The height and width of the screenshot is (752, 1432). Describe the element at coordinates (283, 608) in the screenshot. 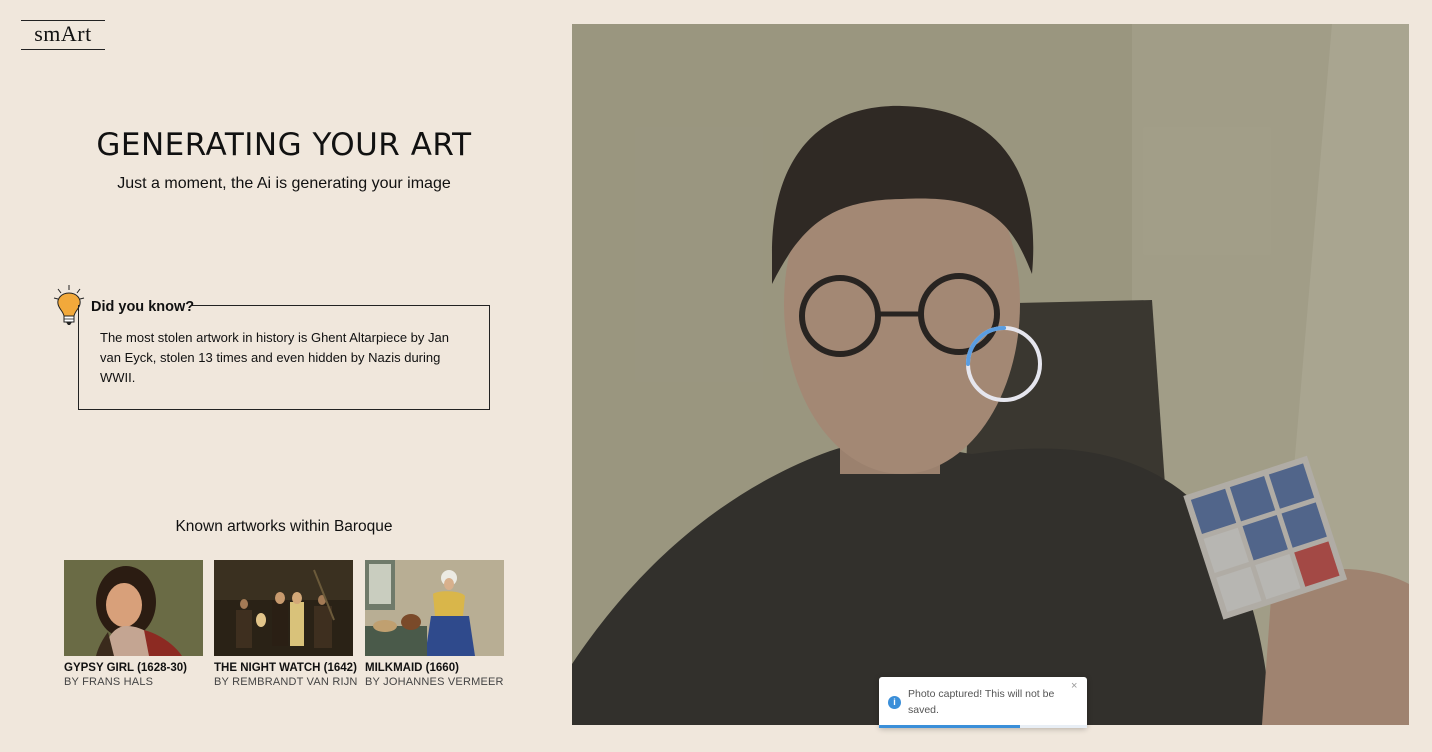

I see `artwork-thumbnail-night-watch` at that location.